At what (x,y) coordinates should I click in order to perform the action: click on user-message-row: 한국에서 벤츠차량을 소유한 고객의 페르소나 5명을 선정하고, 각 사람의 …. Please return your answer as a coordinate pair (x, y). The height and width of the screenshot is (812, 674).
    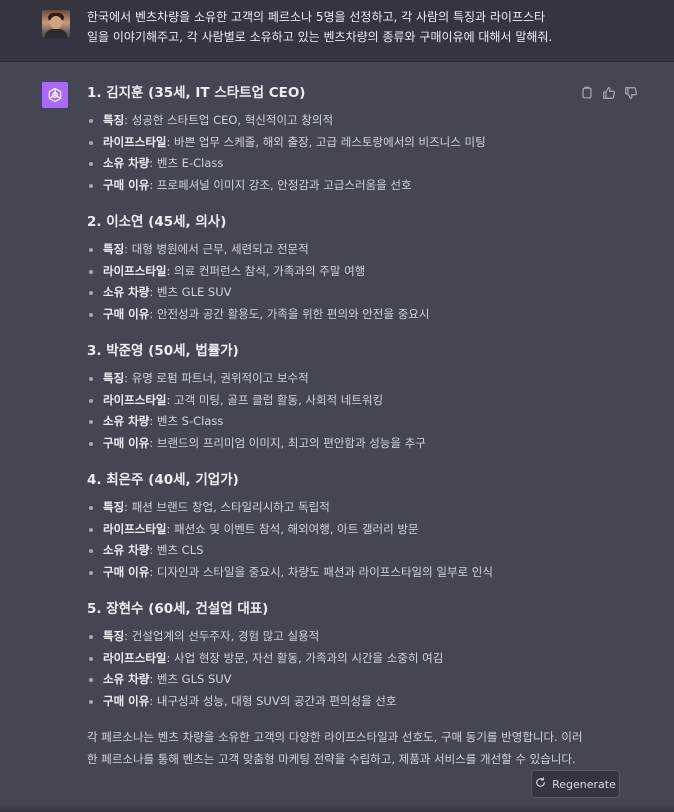
    Looking at the image, I should click on (337, 31).